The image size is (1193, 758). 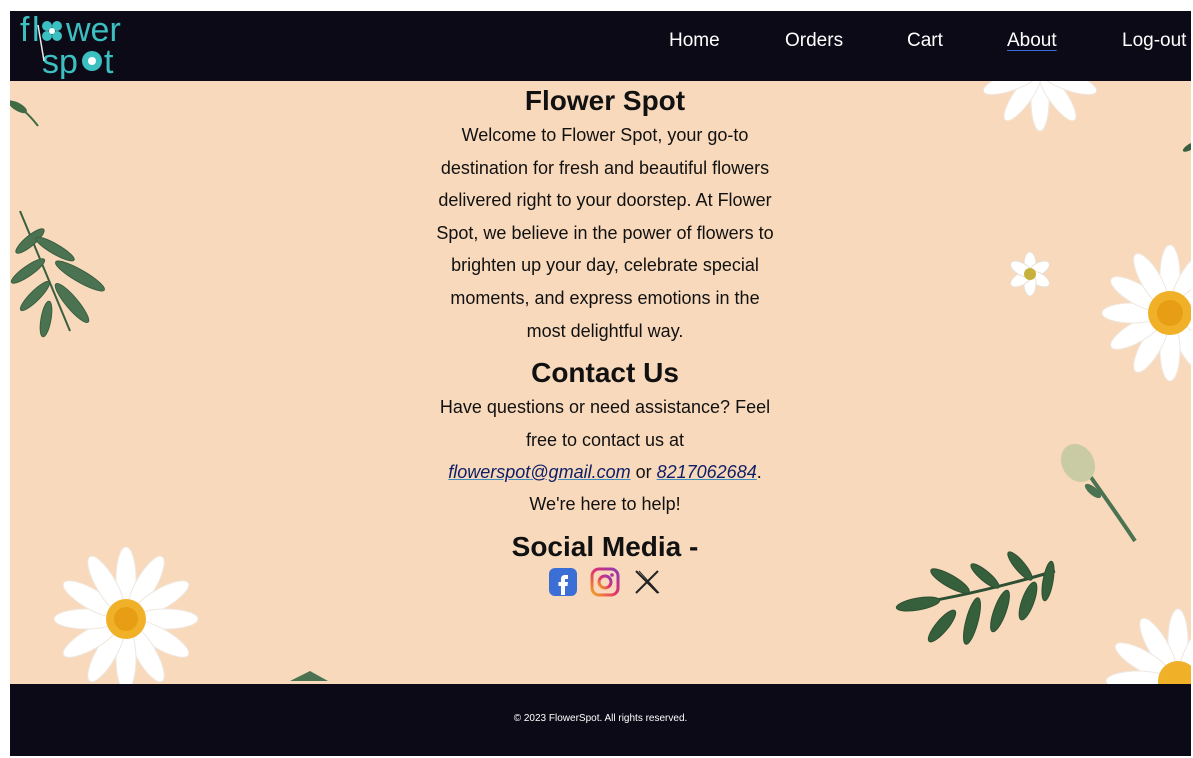 I want to click on x-icon, so click(x=647, y=582).